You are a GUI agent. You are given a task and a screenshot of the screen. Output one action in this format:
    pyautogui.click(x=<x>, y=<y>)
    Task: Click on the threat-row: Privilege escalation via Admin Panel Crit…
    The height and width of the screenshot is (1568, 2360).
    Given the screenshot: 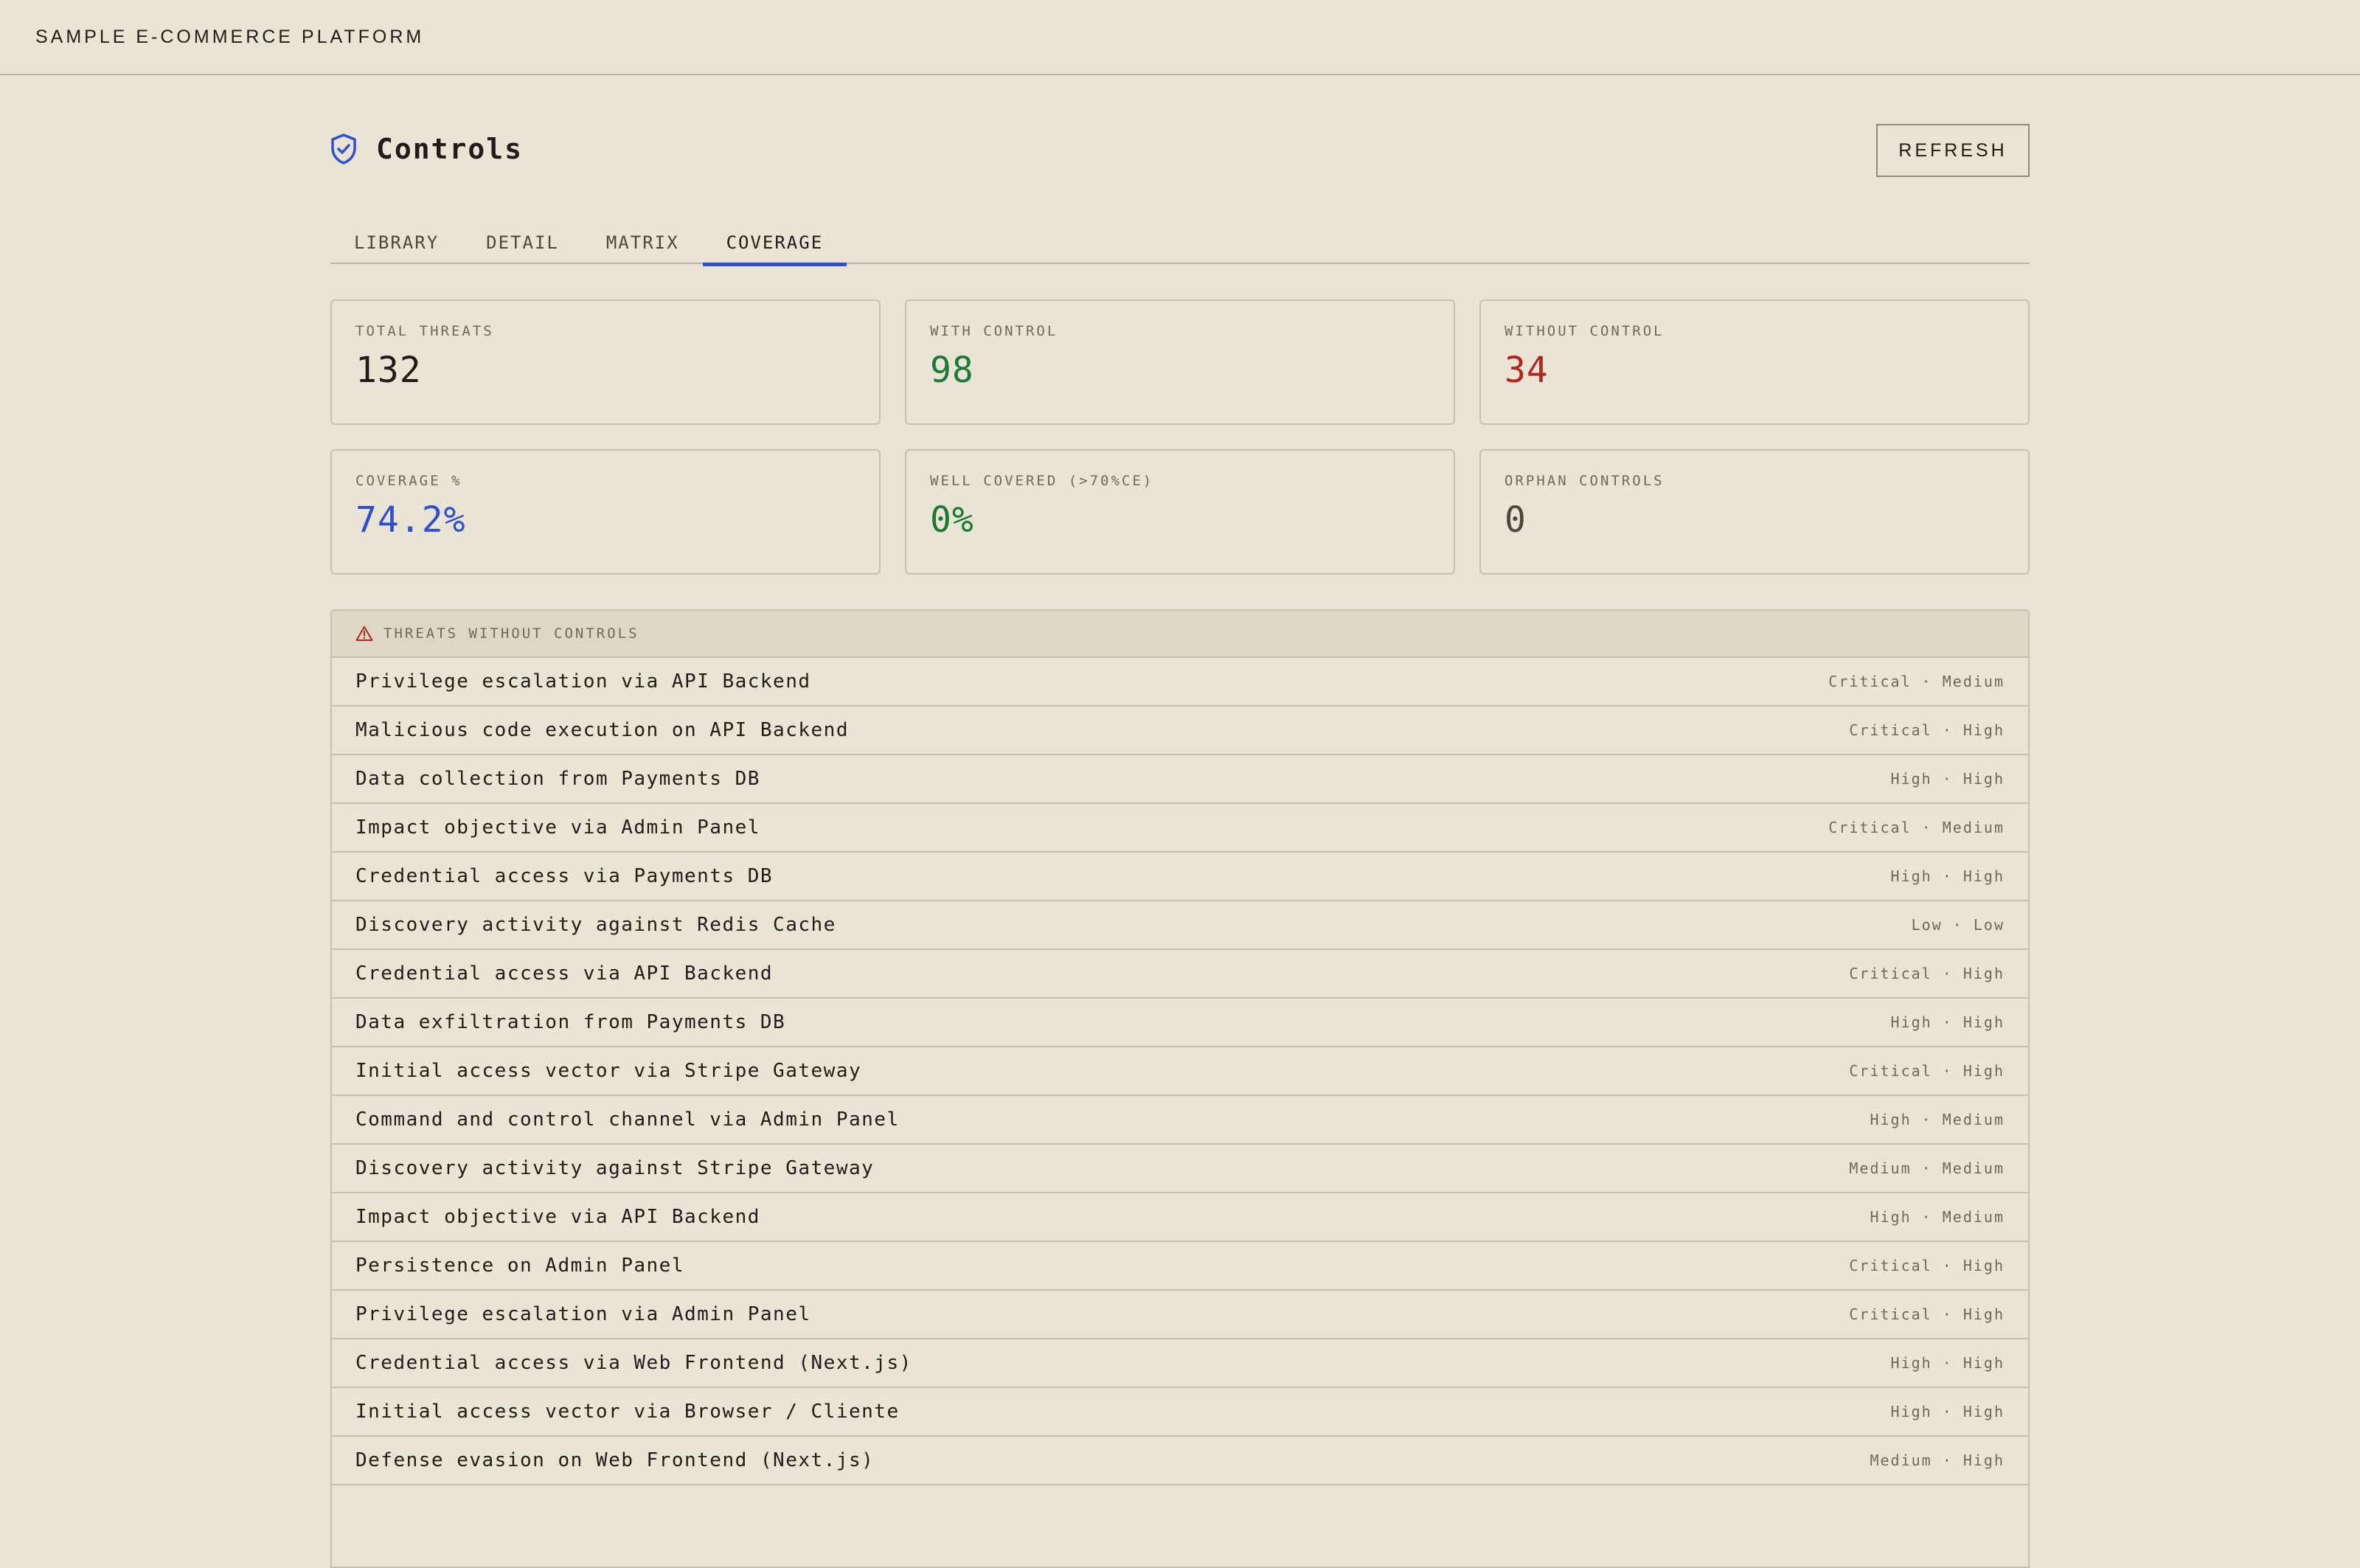 What is the action you would take?
    pyautogui.click(x=1180, y=1315)
    